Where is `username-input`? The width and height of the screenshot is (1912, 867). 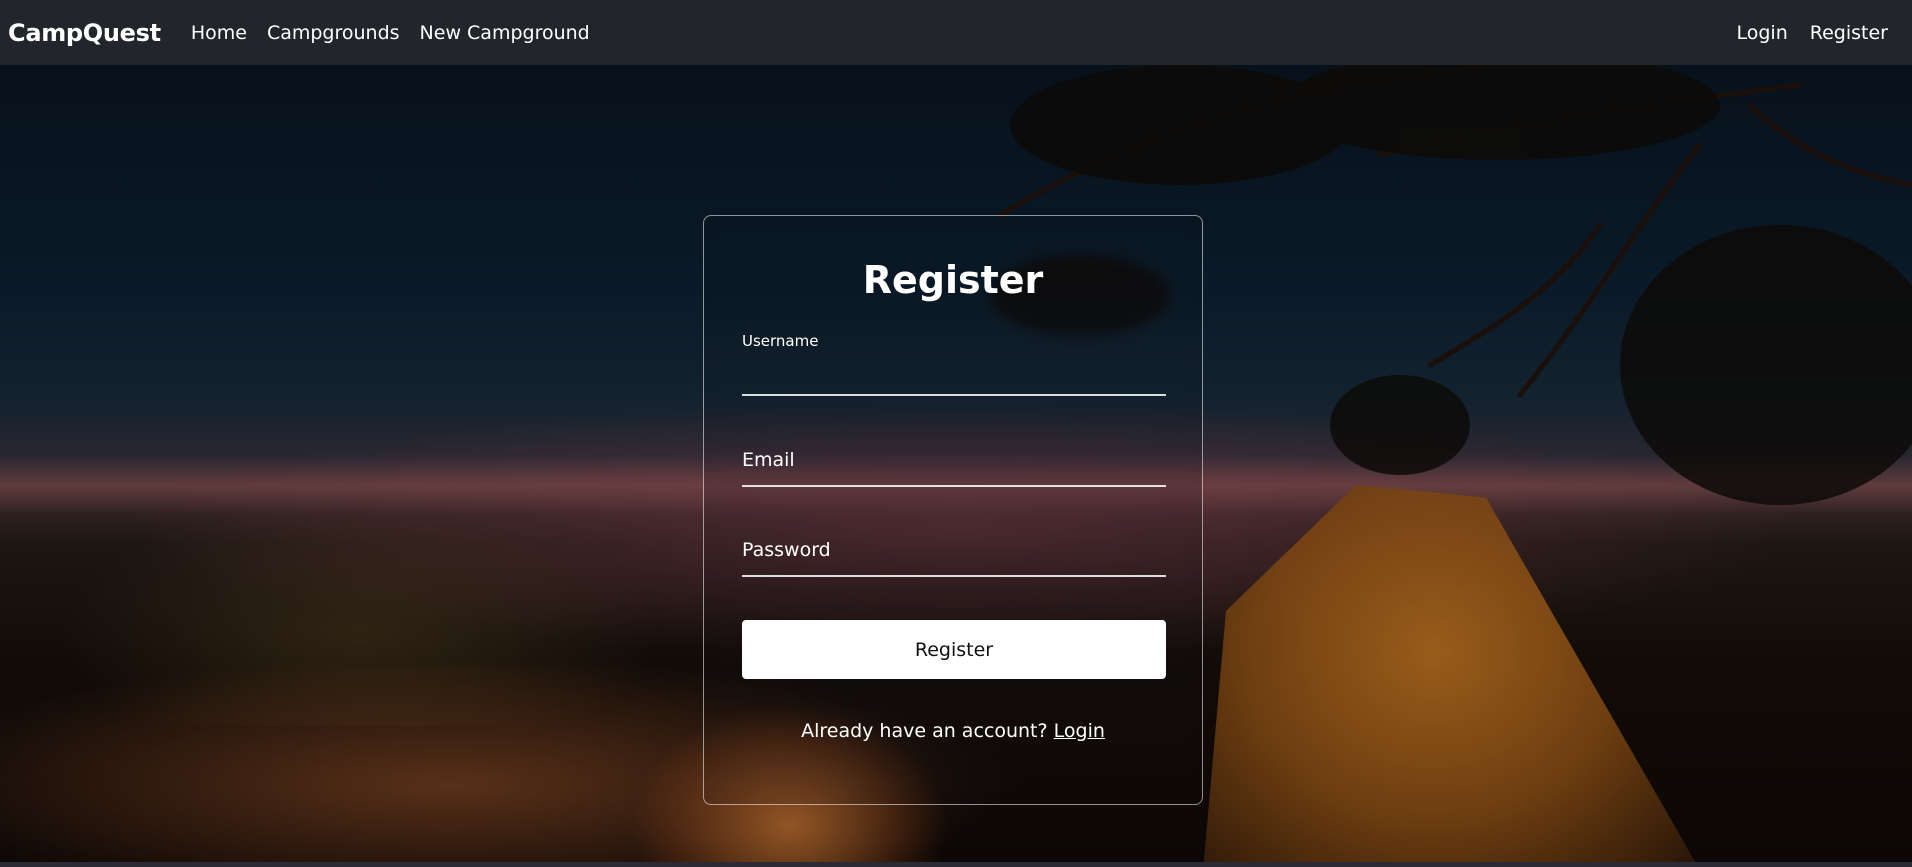 username-input is located at coordinates (954, 380).